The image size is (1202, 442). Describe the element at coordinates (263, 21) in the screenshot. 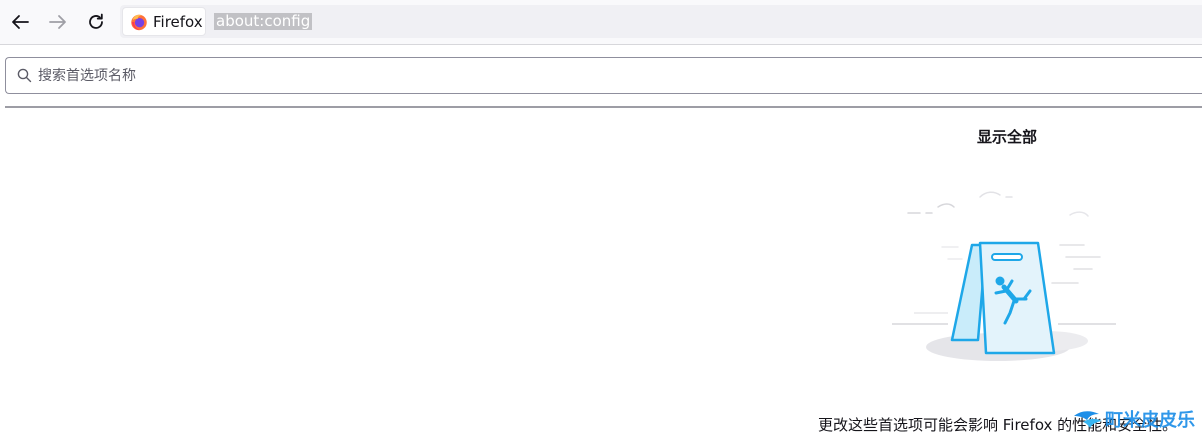

I see `url-text: about:config` at that location.